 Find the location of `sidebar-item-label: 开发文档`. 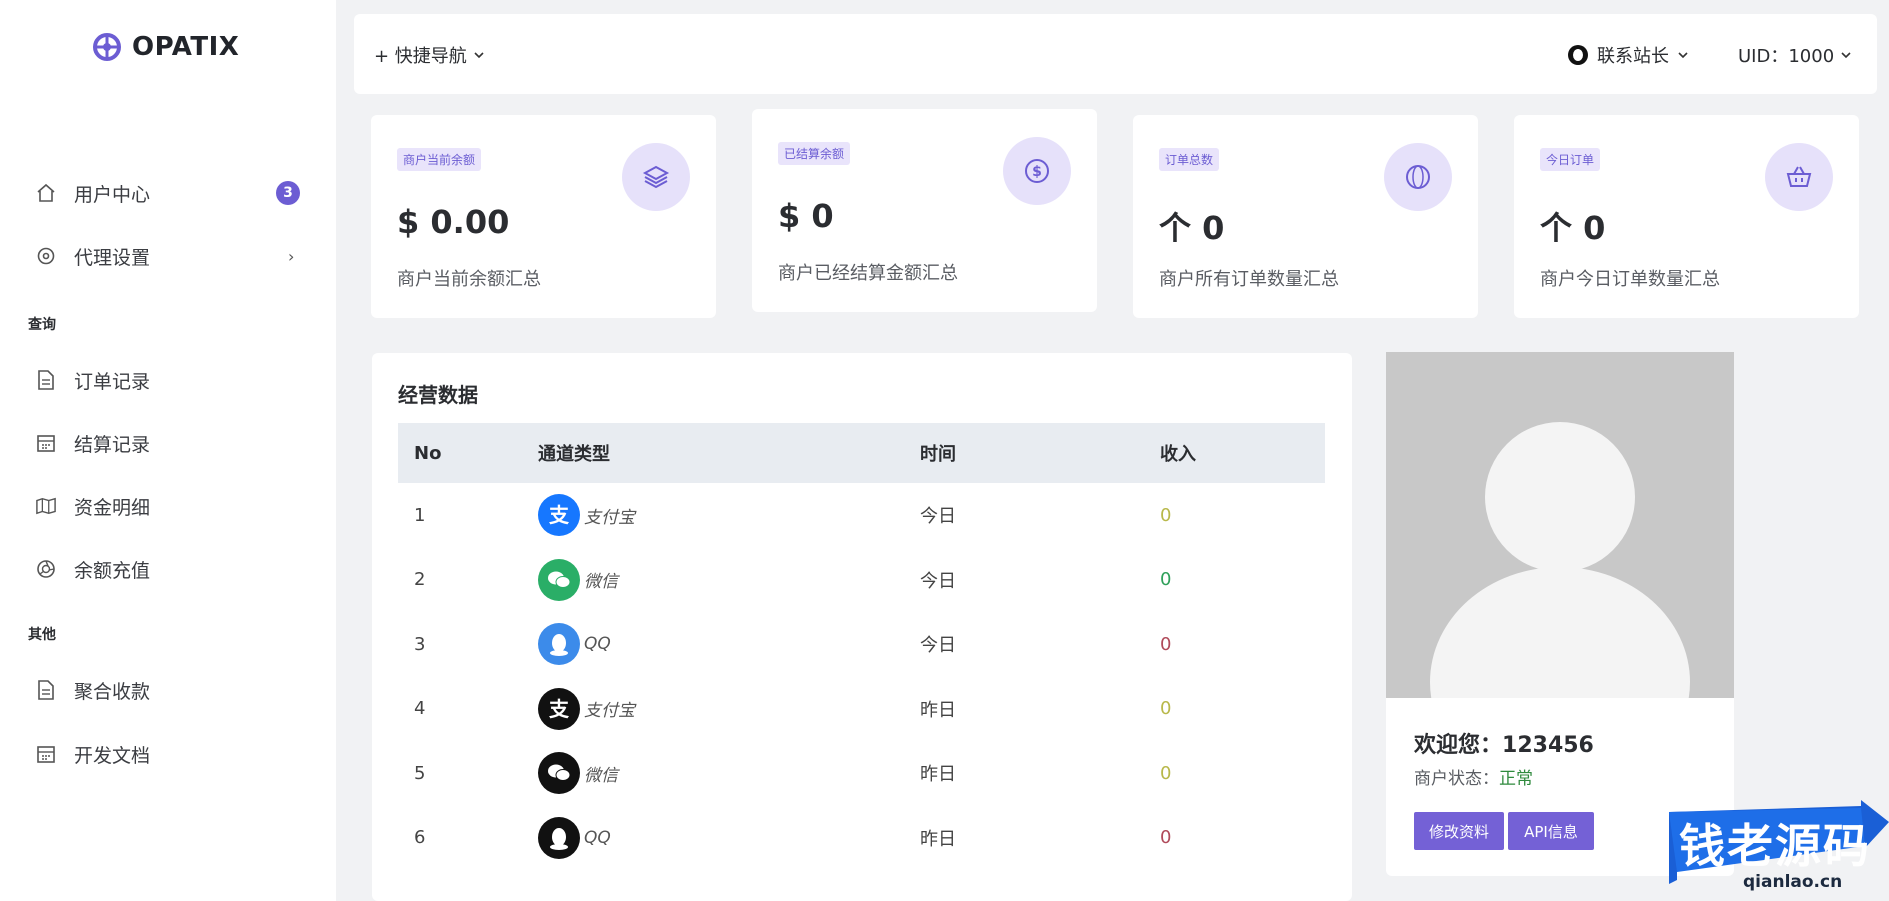

sidebar-item-label: 开发文档 is located at coordinates (112, 755).